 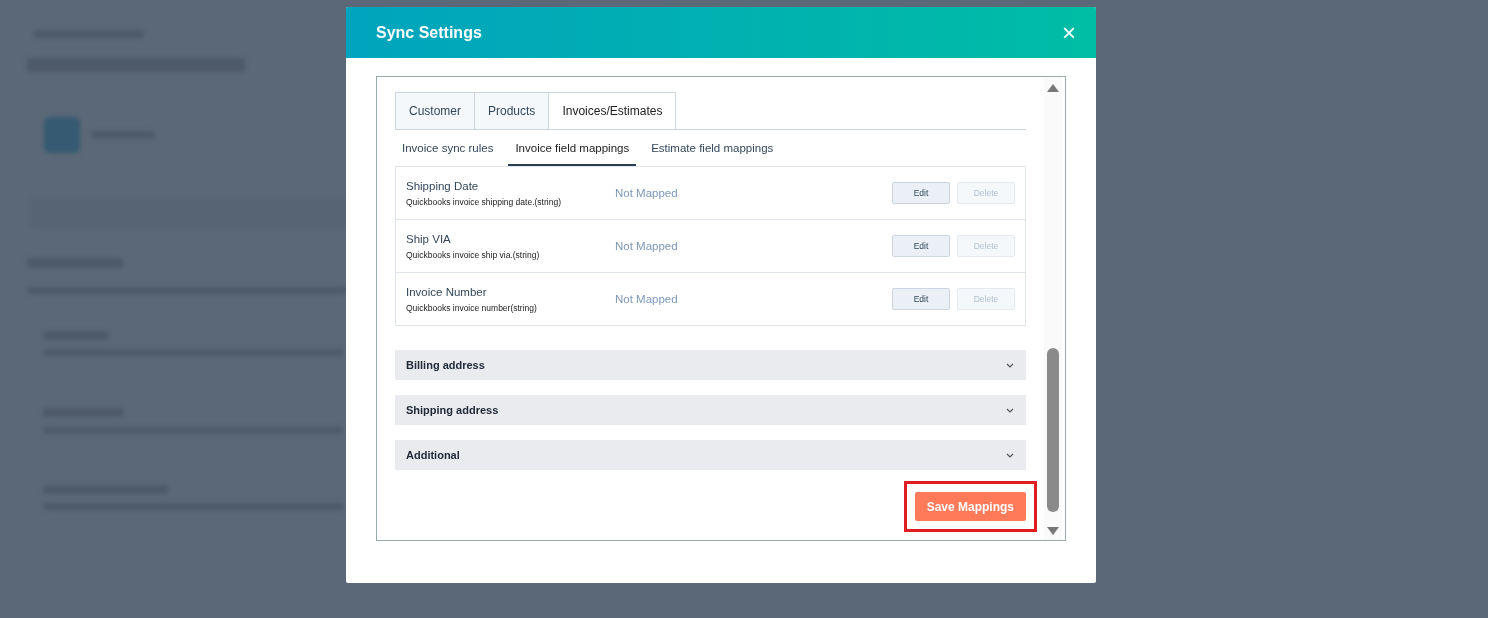 What do you see at coordinates (512, 110) in the screenshot?
I see `tab: Products` at bounding box center [512, 110].